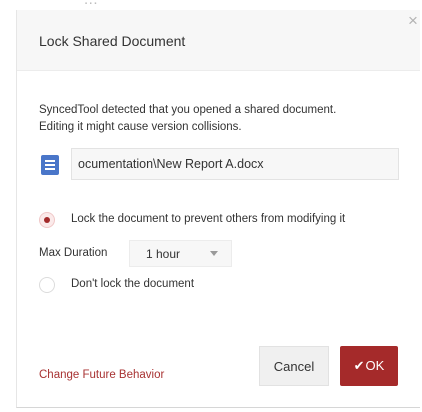 This screenshot has width=422, height=412. What do you see at coordinates (73, 253) in the screenshot?
I see `max-duration-label: Max Duration` at bounding box center [73, 253].